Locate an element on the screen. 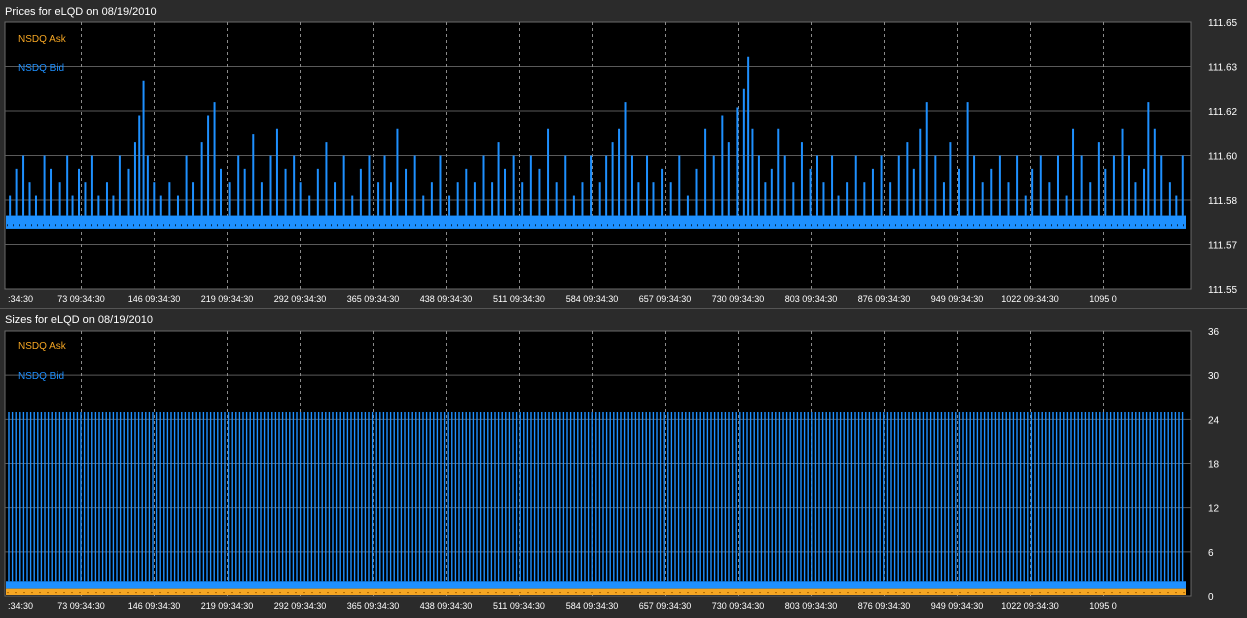 Image resolution: width=1247 pixels, height=618 pixels. size-y-tick-label: 18 is located at coordinates (1214, 465).